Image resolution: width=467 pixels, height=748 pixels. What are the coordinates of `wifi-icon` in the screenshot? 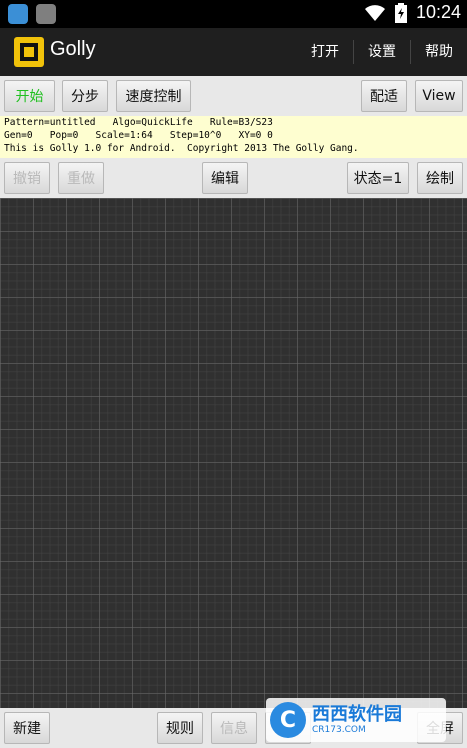 It's located at (374, 12).